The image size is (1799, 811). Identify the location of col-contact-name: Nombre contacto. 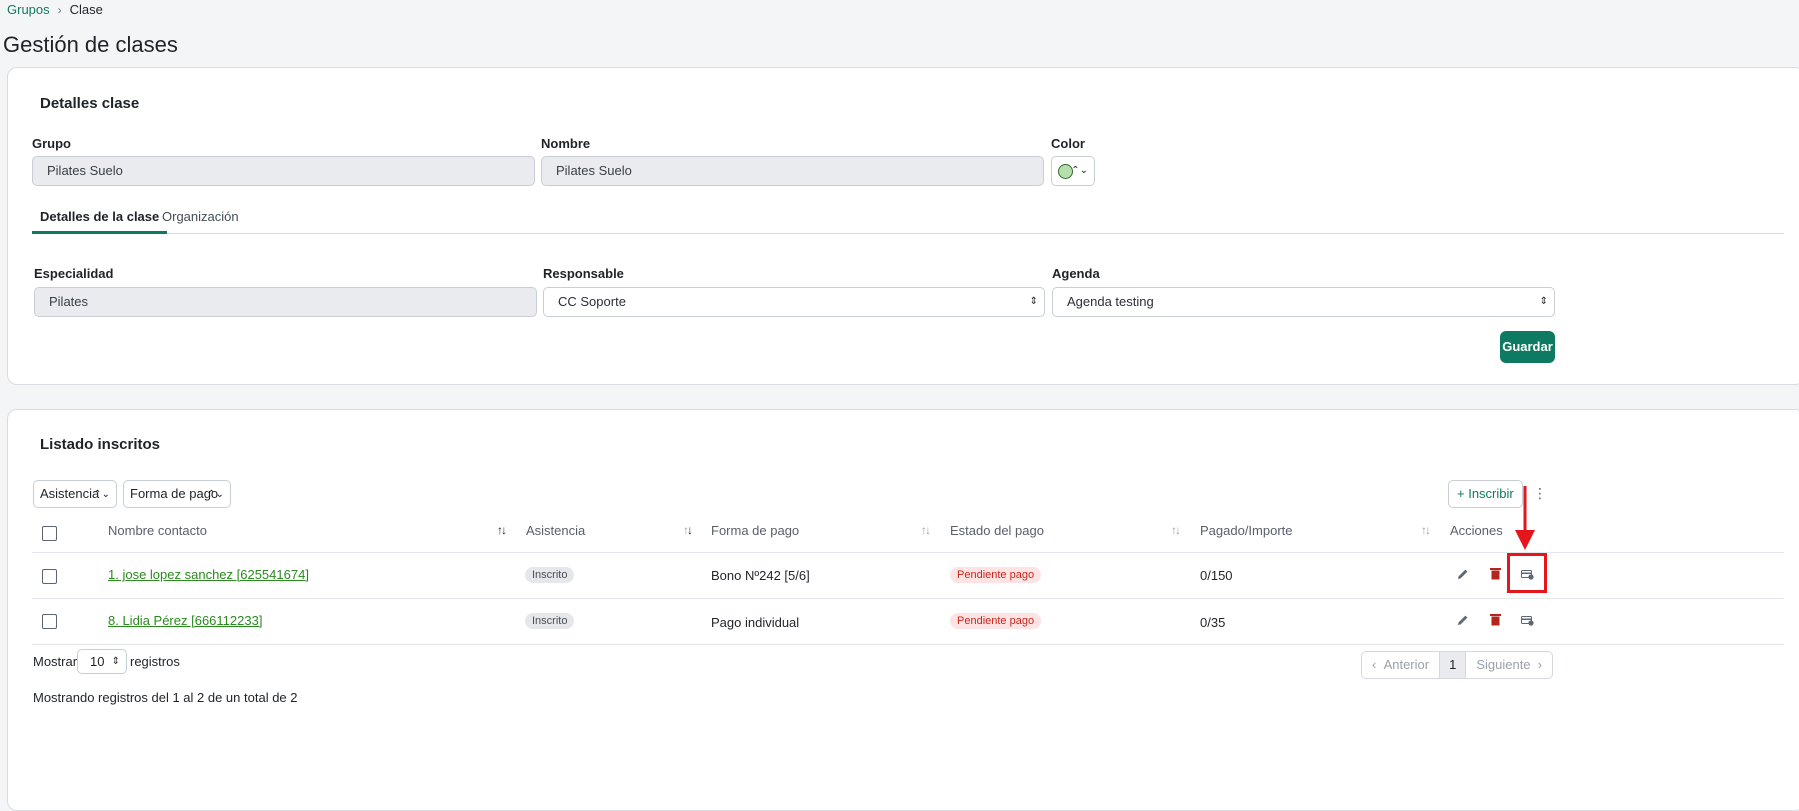
(157, 530).